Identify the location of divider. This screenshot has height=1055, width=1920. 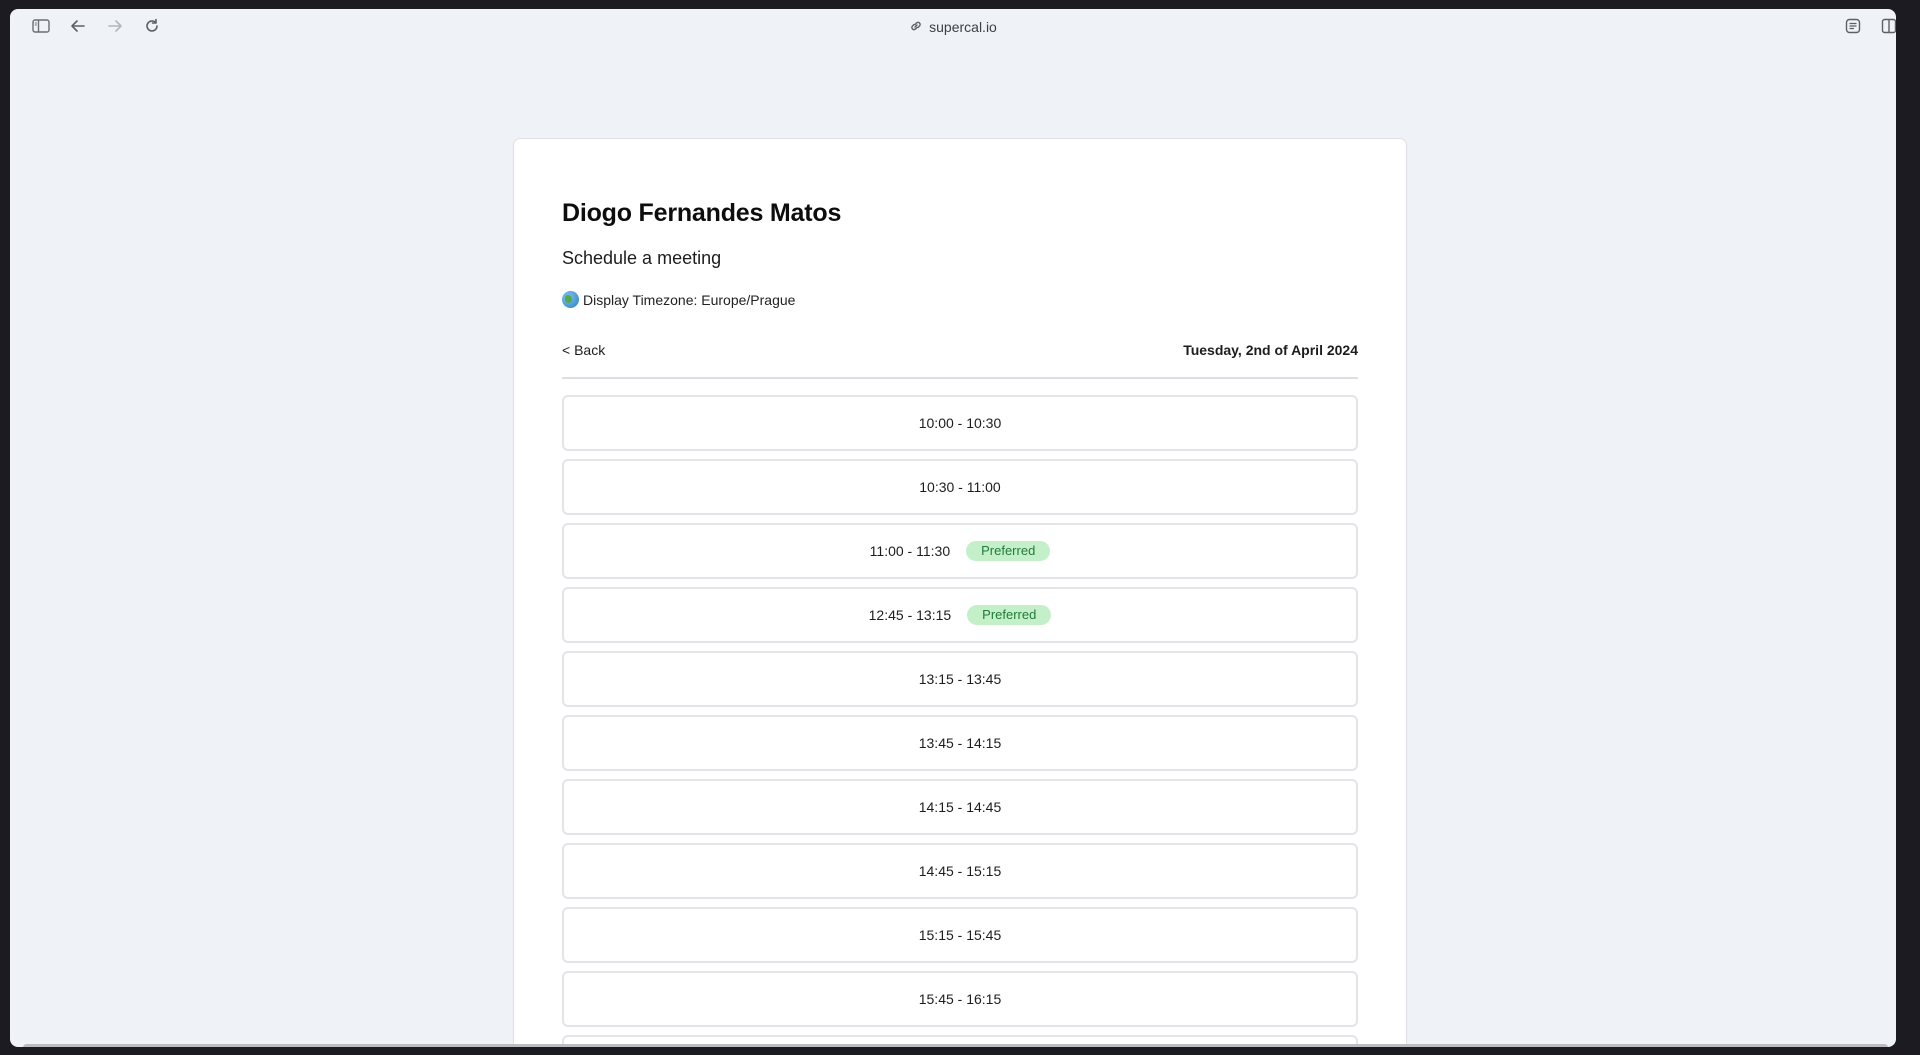
(960, 378).